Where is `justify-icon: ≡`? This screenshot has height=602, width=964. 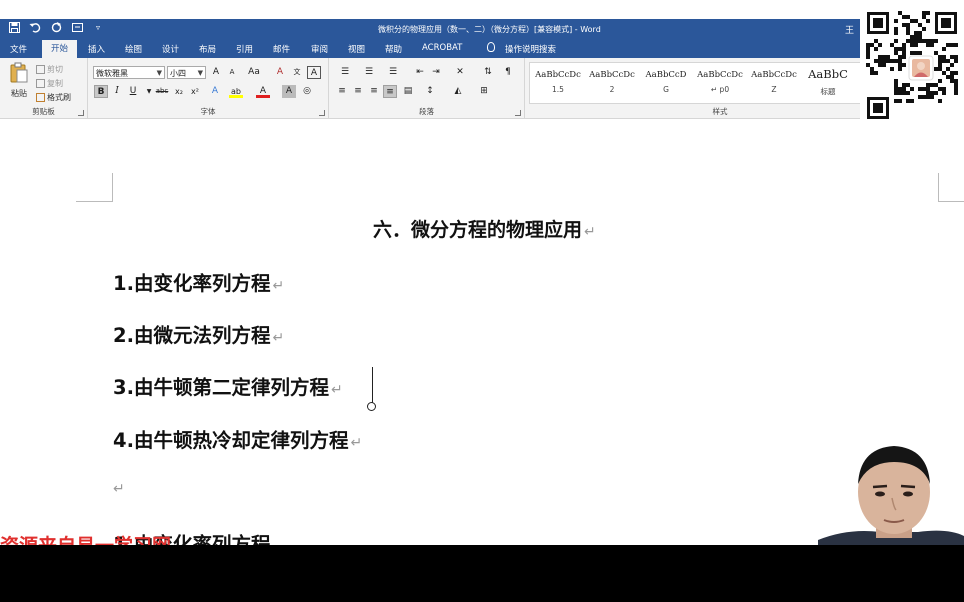
justify-icon: ≡ is located at coordinates (390, 91).